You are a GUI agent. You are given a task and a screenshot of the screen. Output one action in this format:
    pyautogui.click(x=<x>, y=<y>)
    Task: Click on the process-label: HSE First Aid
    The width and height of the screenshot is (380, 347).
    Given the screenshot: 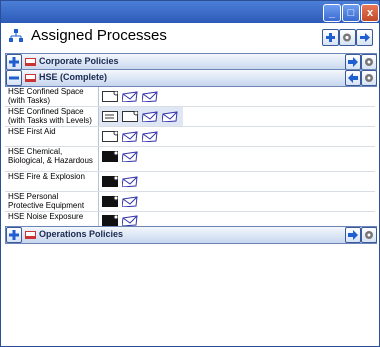 What is the action you would take?
    pyautogui.click(x=32, y=131)
    